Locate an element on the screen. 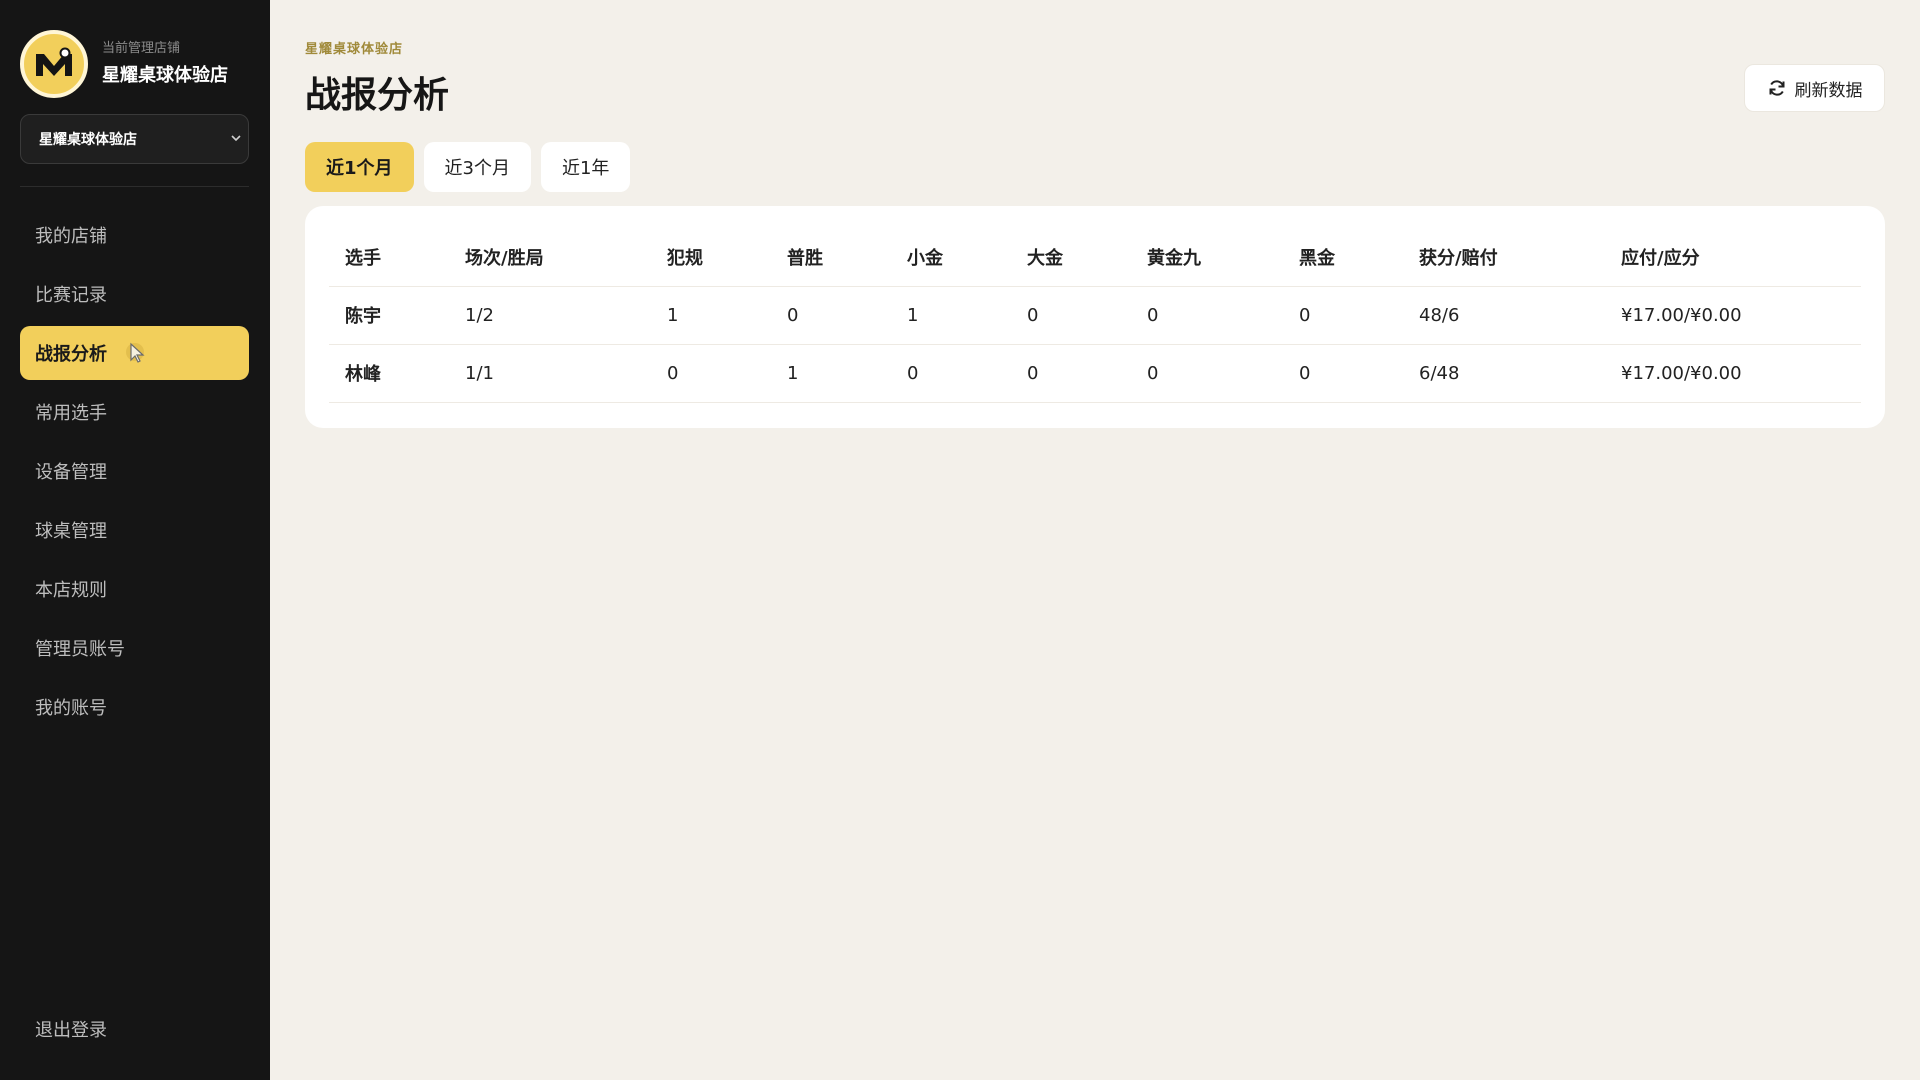  cell-games-wins: 1/2 is located at coordinates (550, 315).